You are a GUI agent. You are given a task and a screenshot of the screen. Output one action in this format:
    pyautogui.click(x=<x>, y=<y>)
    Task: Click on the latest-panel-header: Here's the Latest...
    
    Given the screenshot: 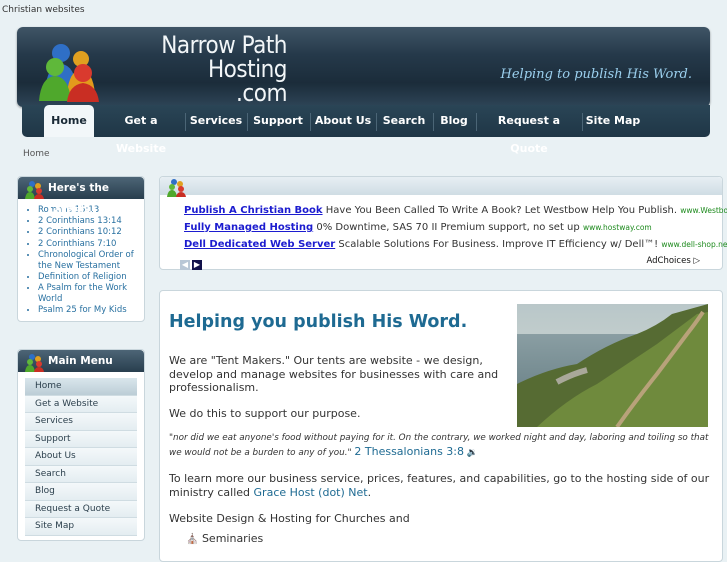 What is the action you would take?
    pyautogui.click(x=81, y=196)
    